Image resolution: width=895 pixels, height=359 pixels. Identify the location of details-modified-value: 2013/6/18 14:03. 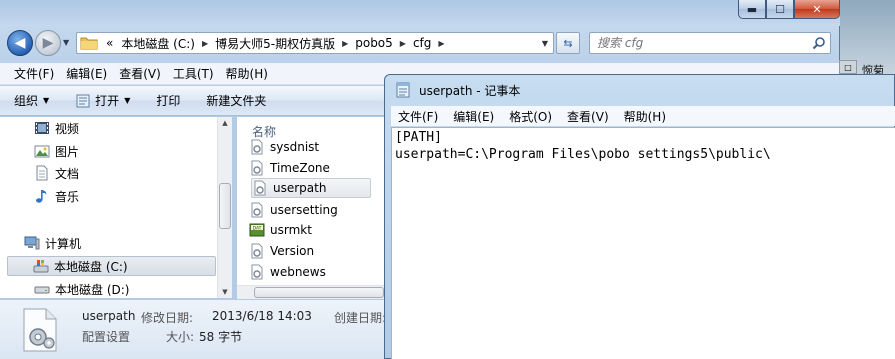
(262, 316).